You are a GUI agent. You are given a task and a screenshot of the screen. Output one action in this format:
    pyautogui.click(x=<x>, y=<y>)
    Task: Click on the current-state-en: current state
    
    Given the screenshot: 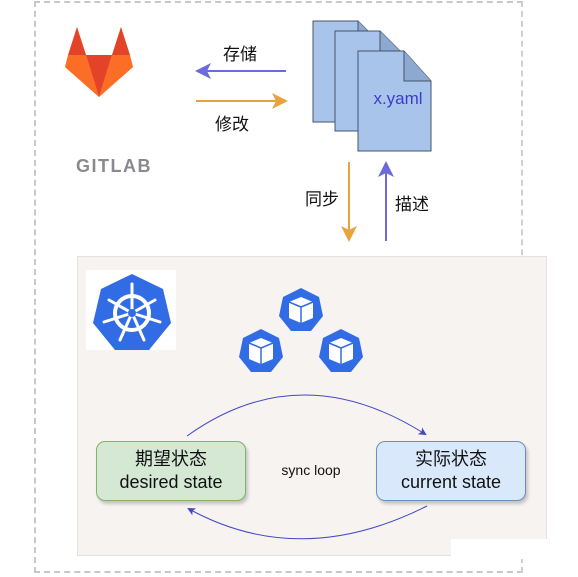 What is the action you would take?
    pyautogui.click(x=451, y=482)
    